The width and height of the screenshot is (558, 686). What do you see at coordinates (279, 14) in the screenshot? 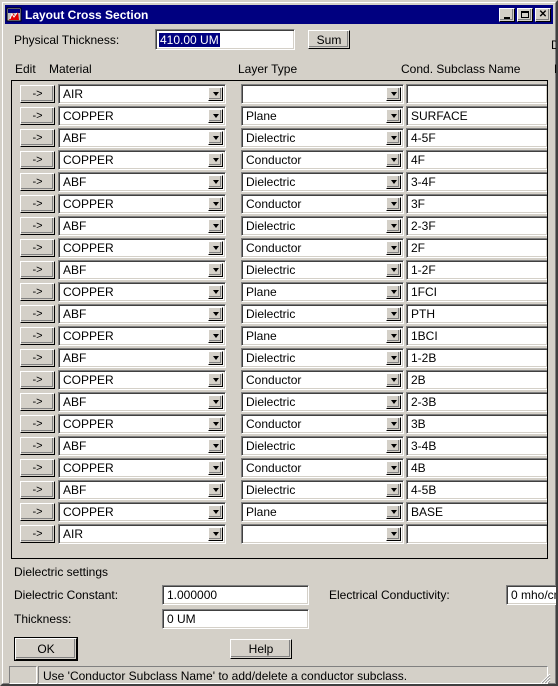
I see `title-bar: Layout Cross Section ✕` at bounding box center [279, 14].